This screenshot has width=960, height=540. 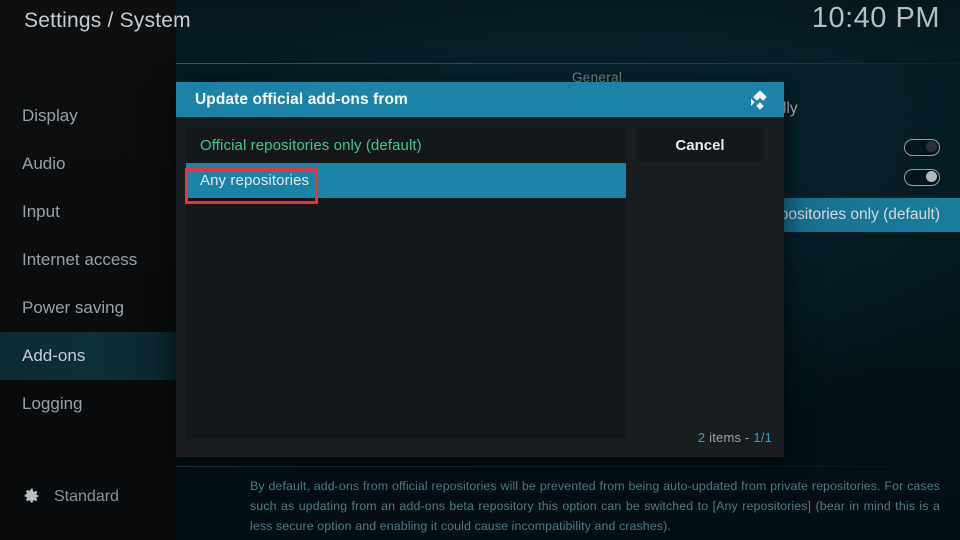 What do you see at coordinates (88, 356) in the screenshot?
I see `sidebar-item-add-ons: Add-ons` at bounding box center [88, 356].